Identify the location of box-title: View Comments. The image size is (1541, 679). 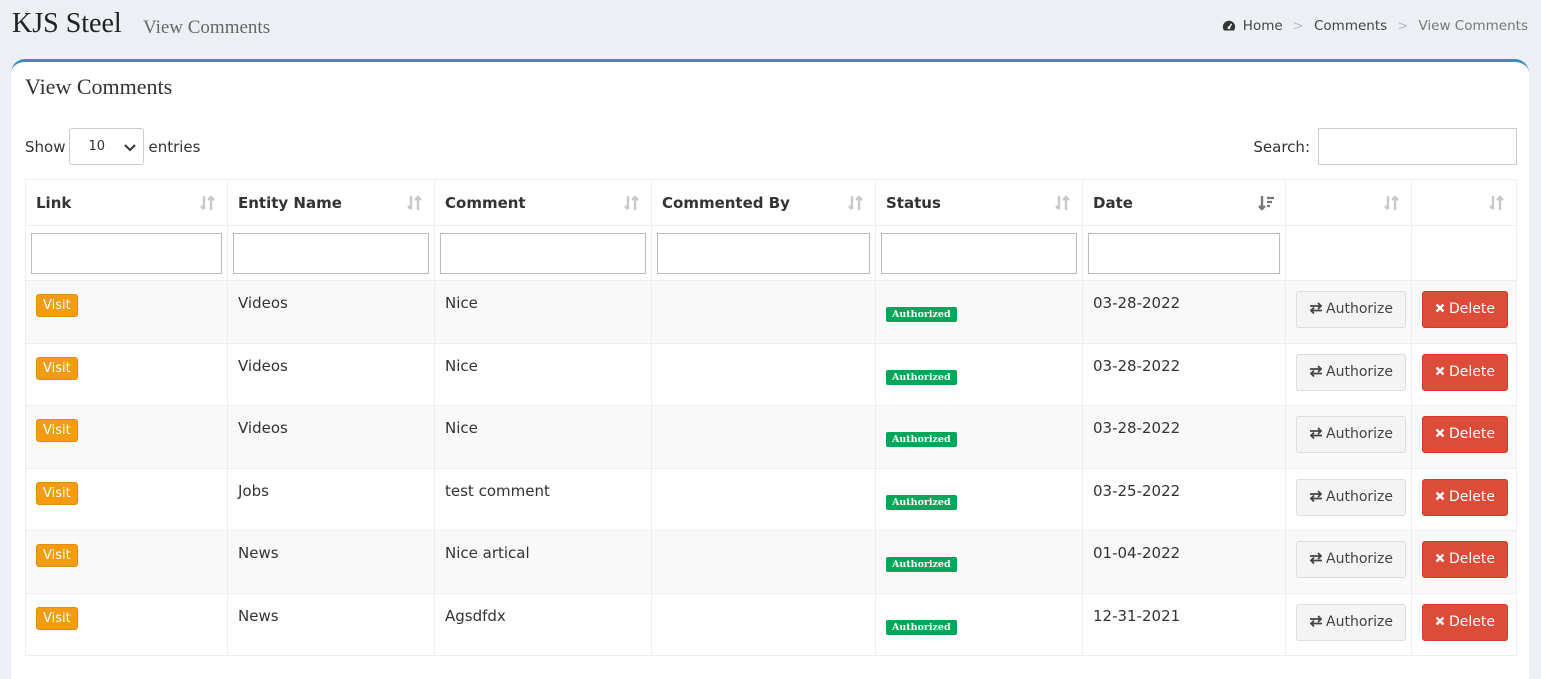
(99, 86).